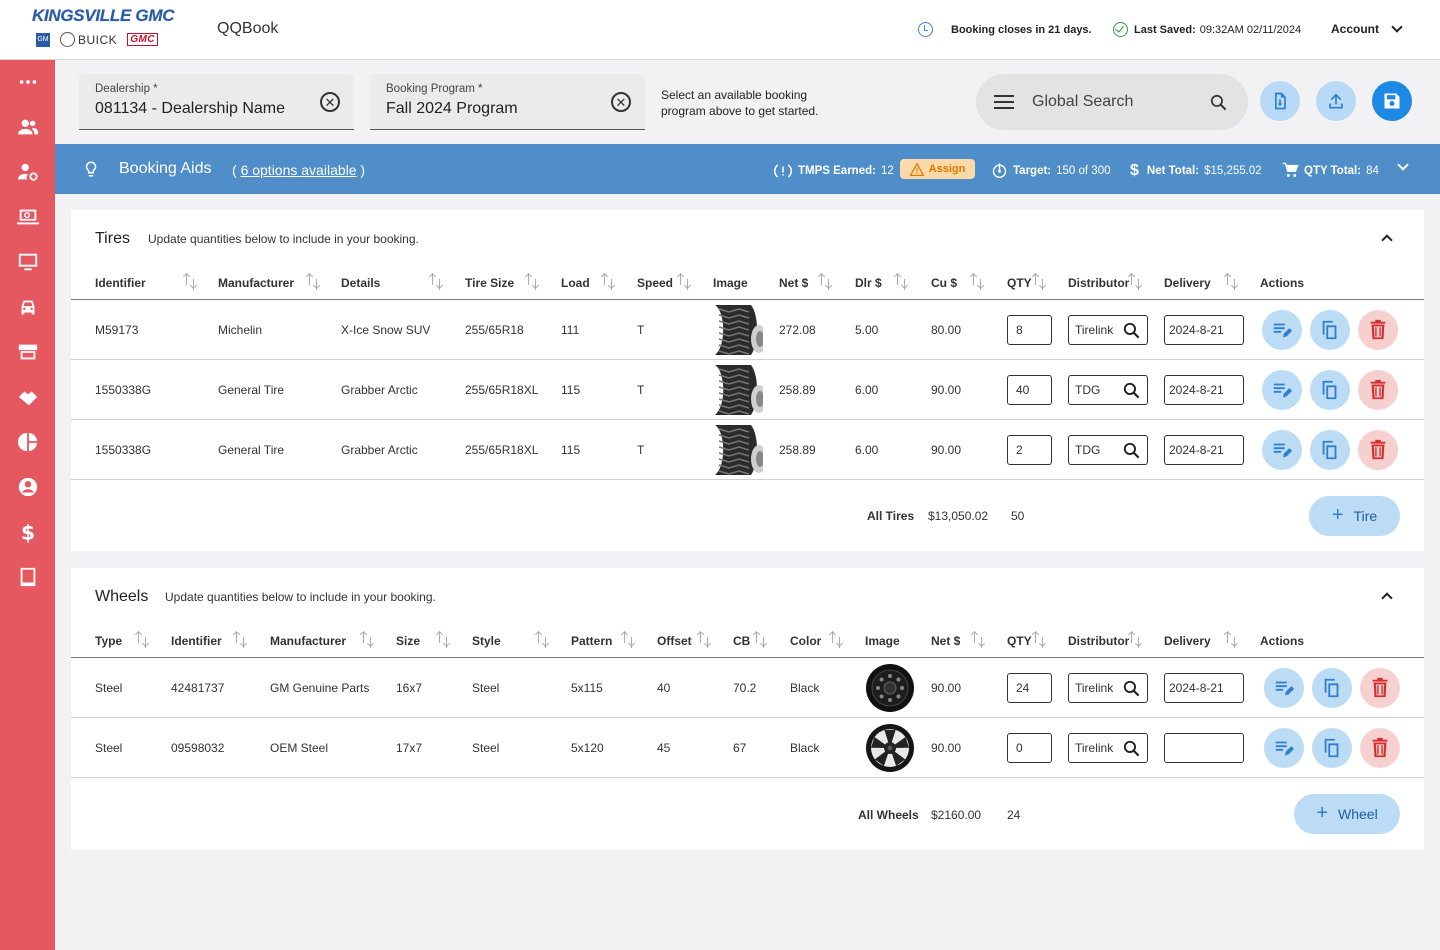 The width and height of the screenshot is (1440, 950). Describe the element at coordinates (1029, 390) in the screenshot. I see `qty-input: 40` at that location.